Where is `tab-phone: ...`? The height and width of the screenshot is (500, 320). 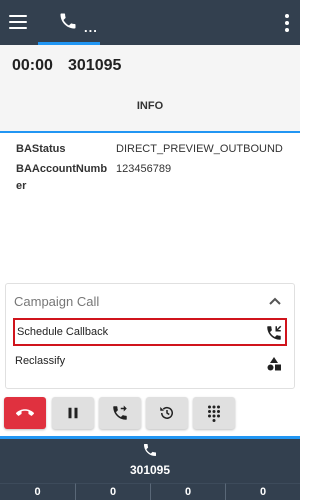 tab-phone: ... is located at coordinates (69, 22).